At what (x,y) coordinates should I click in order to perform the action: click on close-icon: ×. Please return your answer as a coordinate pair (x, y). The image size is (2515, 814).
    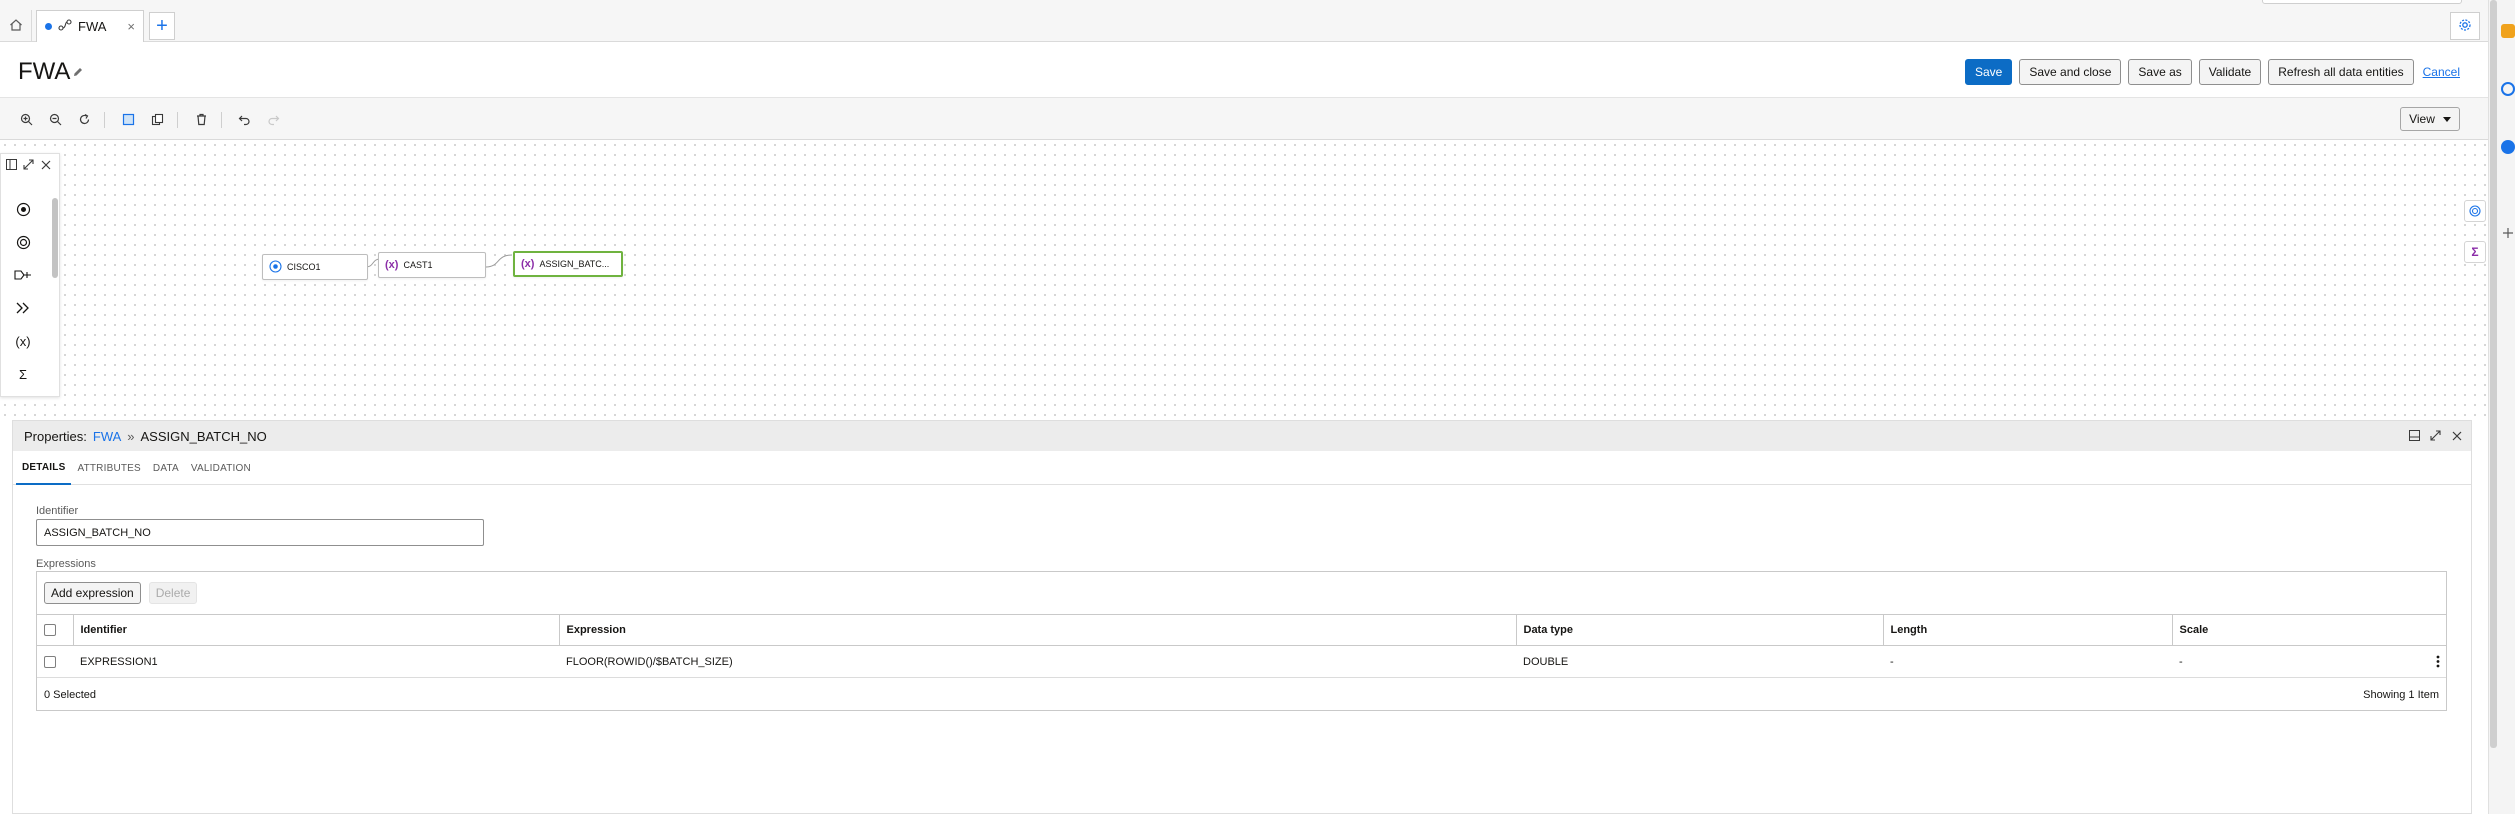
    Looking at the image, I should click on (131, 26).